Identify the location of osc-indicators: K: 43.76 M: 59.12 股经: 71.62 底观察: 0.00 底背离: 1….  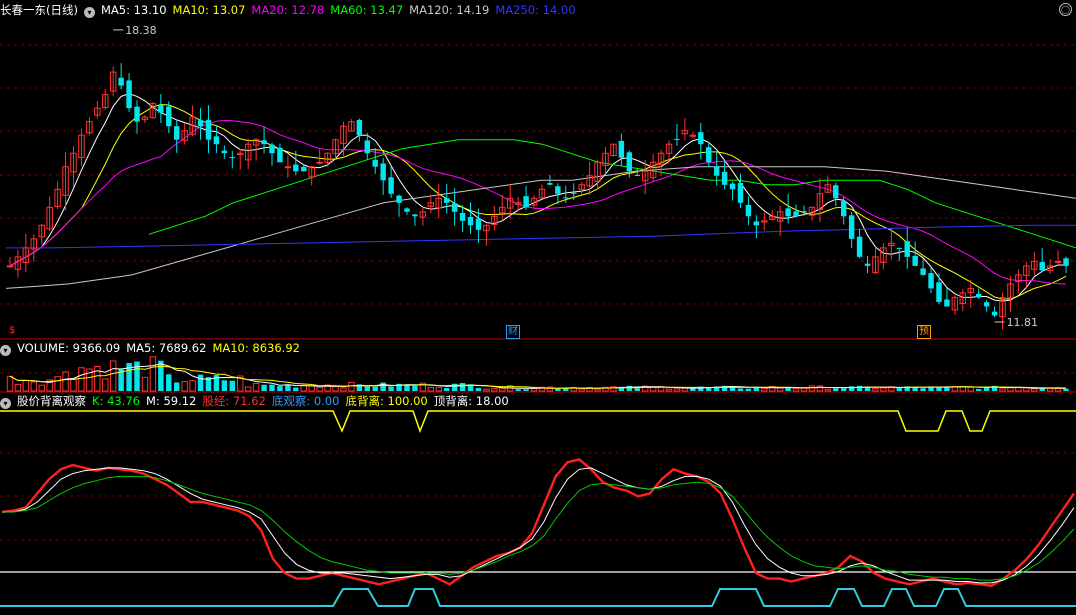
(303, 401).